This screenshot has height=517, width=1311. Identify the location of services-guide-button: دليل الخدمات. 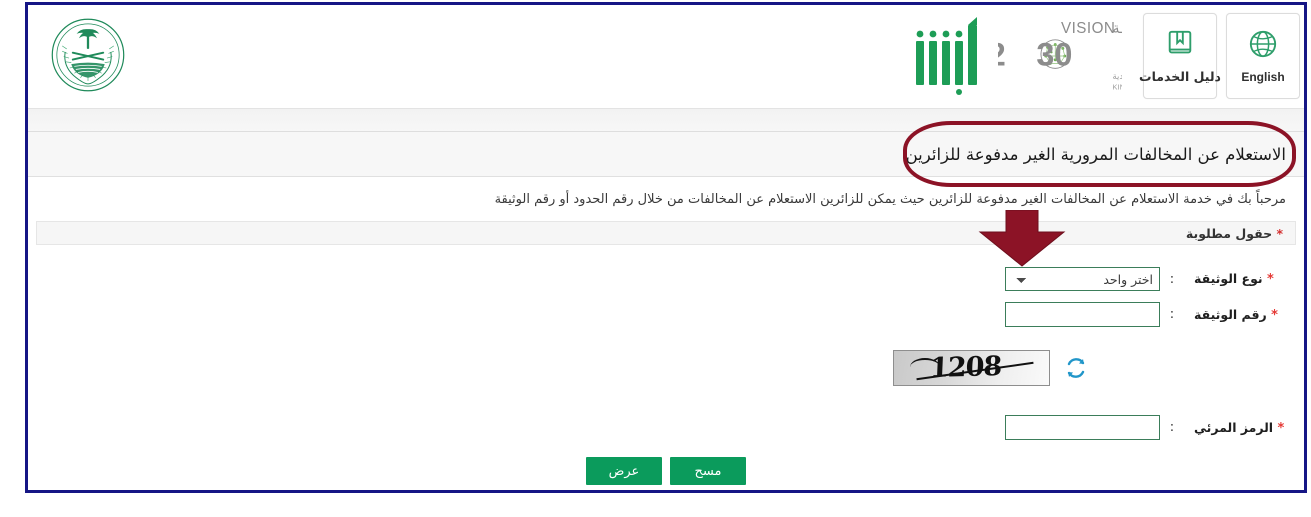
(1180, 56).